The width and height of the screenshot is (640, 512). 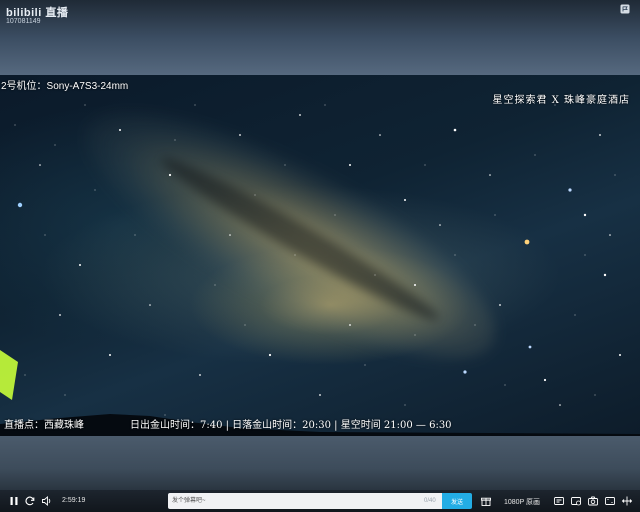 What do you see at coordinates (627, 501) in the screenshot?
I see `fullscreen-icon` at bounding box center [627, 501].